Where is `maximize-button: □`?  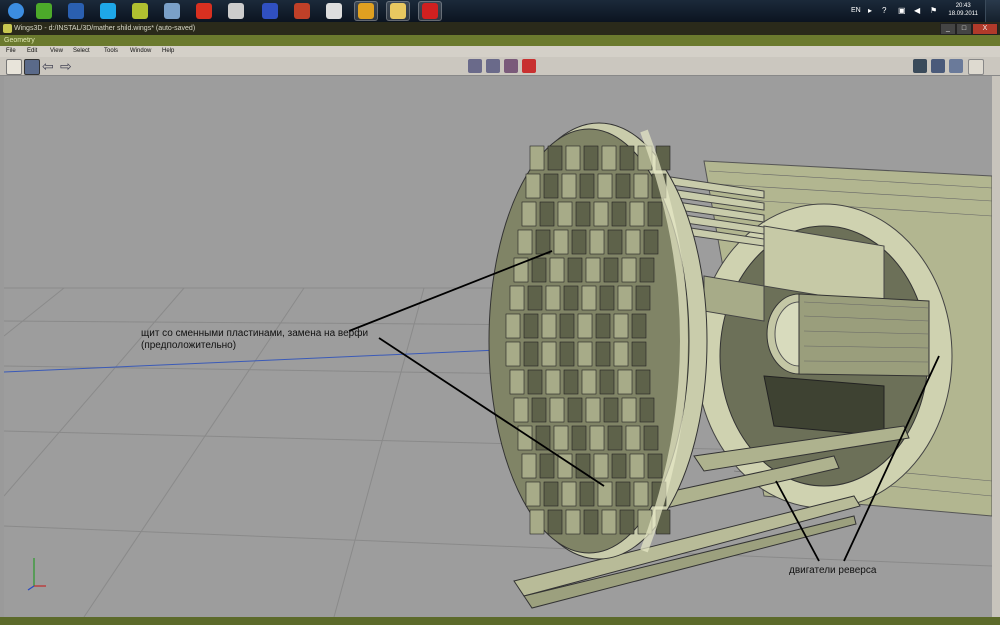 maximize-button: □ is located at coordinates (964, 29).